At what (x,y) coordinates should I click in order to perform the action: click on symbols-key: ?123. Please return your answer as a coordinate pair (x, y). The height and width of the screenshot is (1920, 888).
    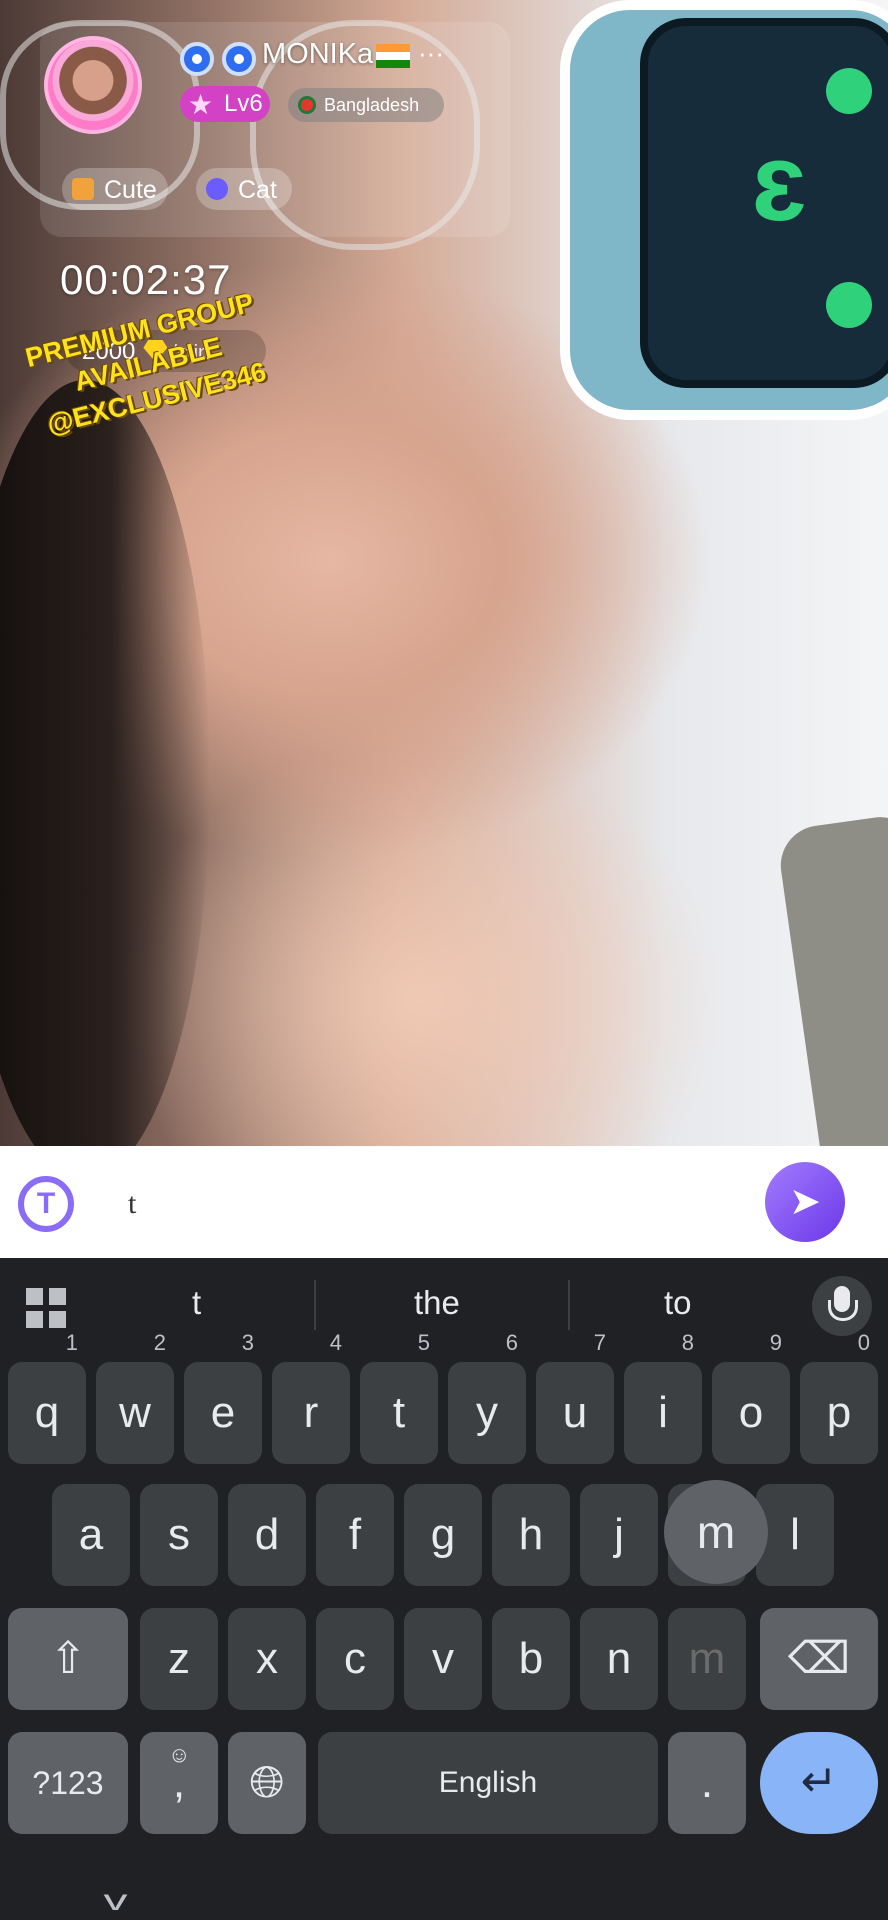
    Looking at the image, I should click on (68, 1783).